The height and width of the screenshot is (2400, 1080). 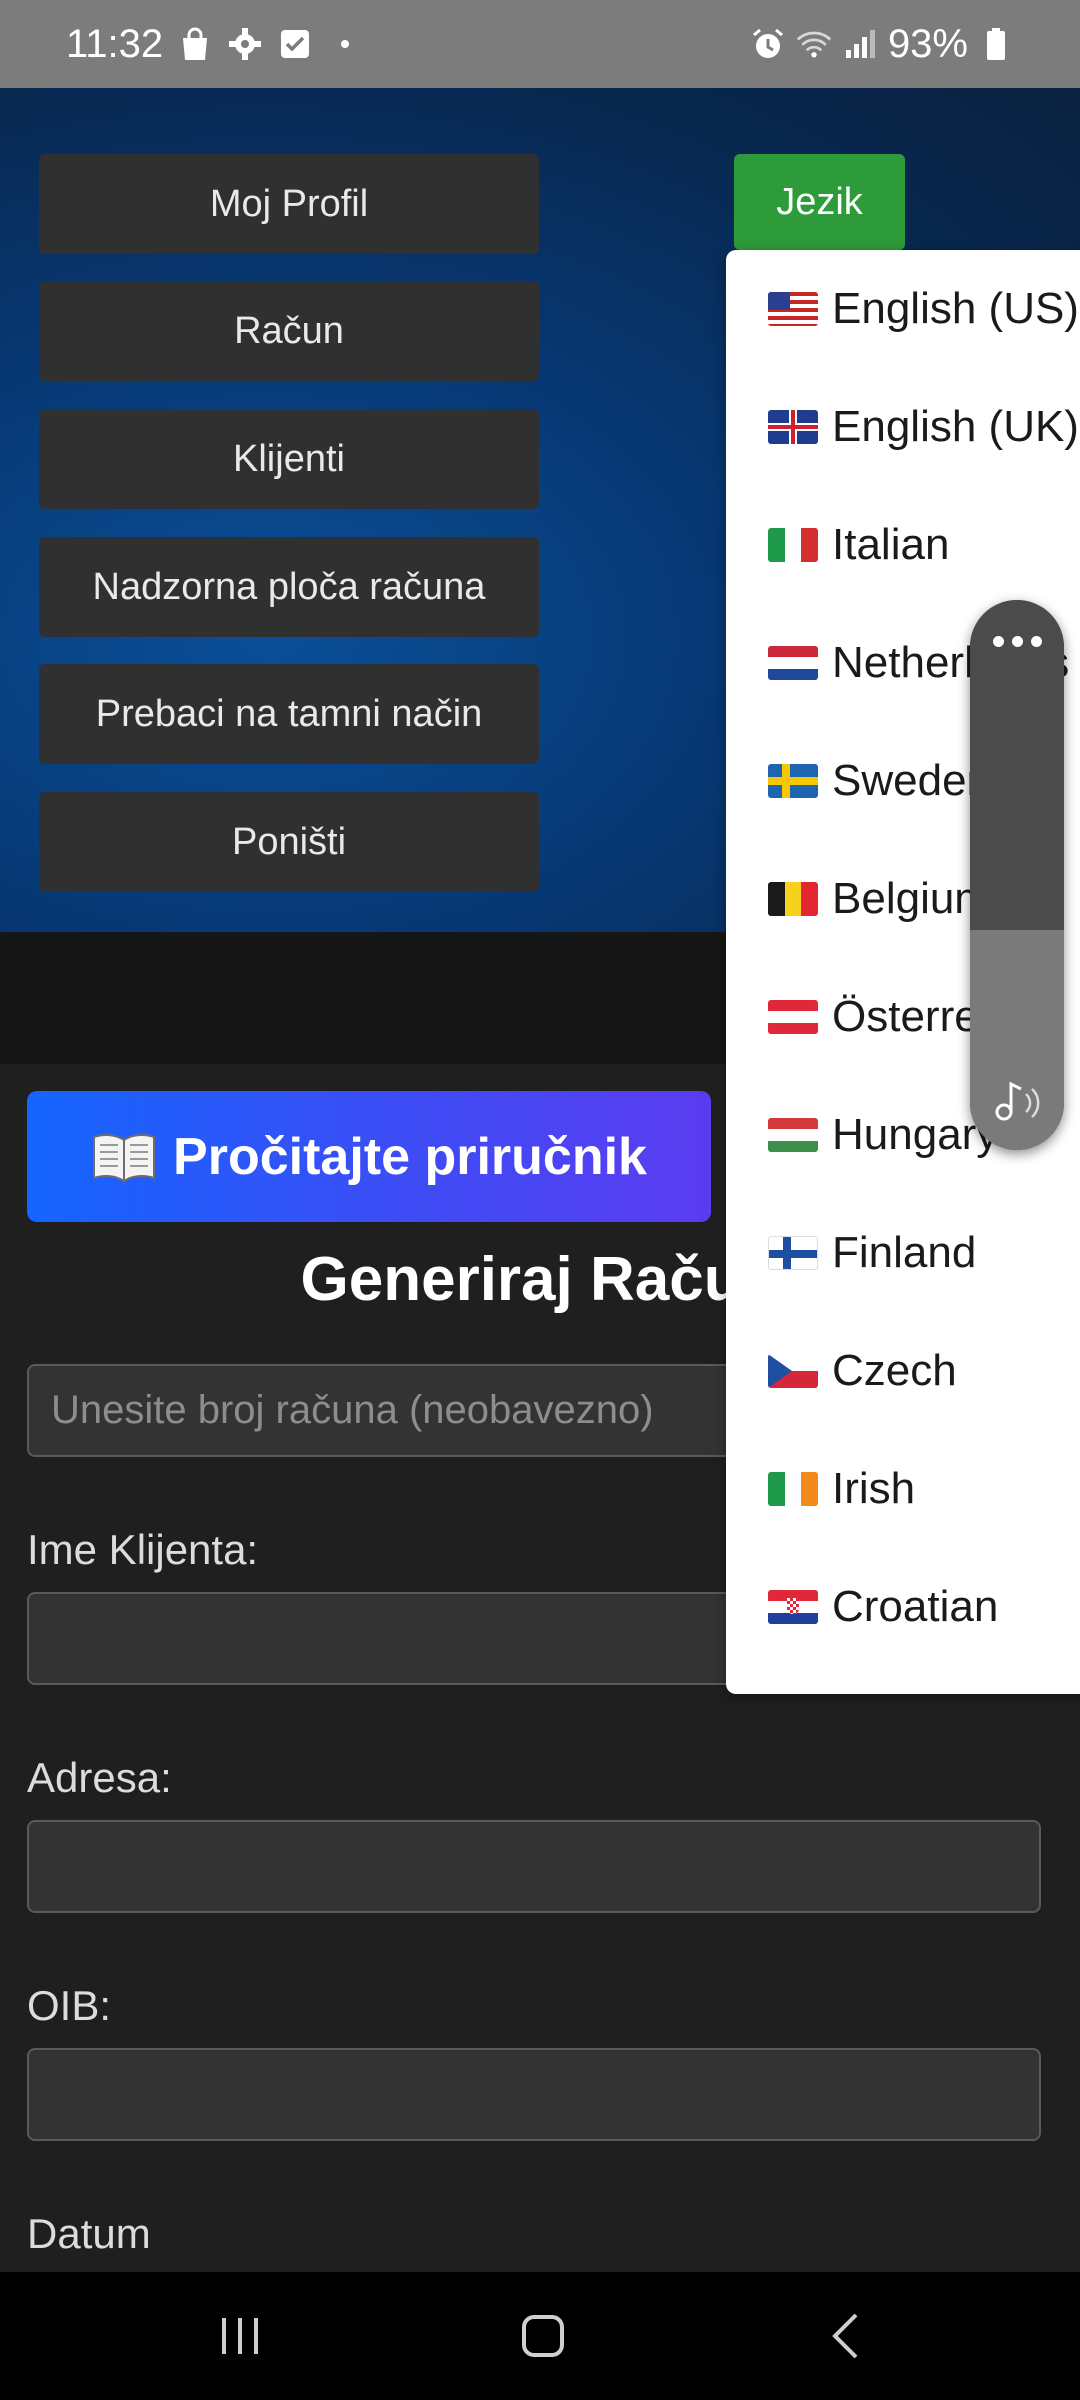 I want to click on alarm-icon, so click(x=768, y=44).